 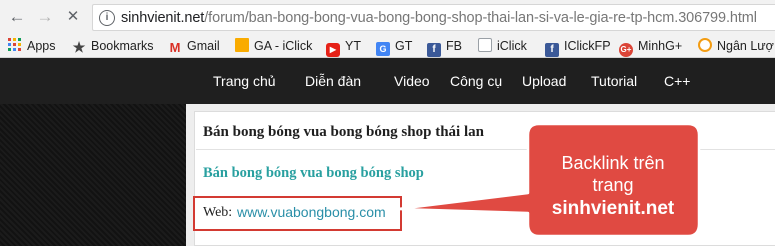 I want to click on callout-line-1: Backlink trên, so click(x=613, y=163).